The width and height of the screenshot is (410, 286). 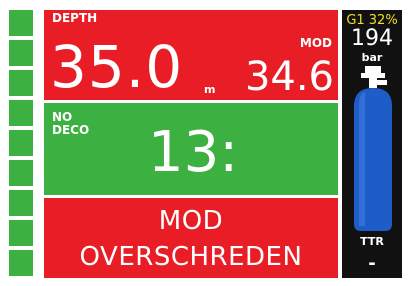 I want to click on no-deco-label: NO DECO, so click(x=70, y=124).